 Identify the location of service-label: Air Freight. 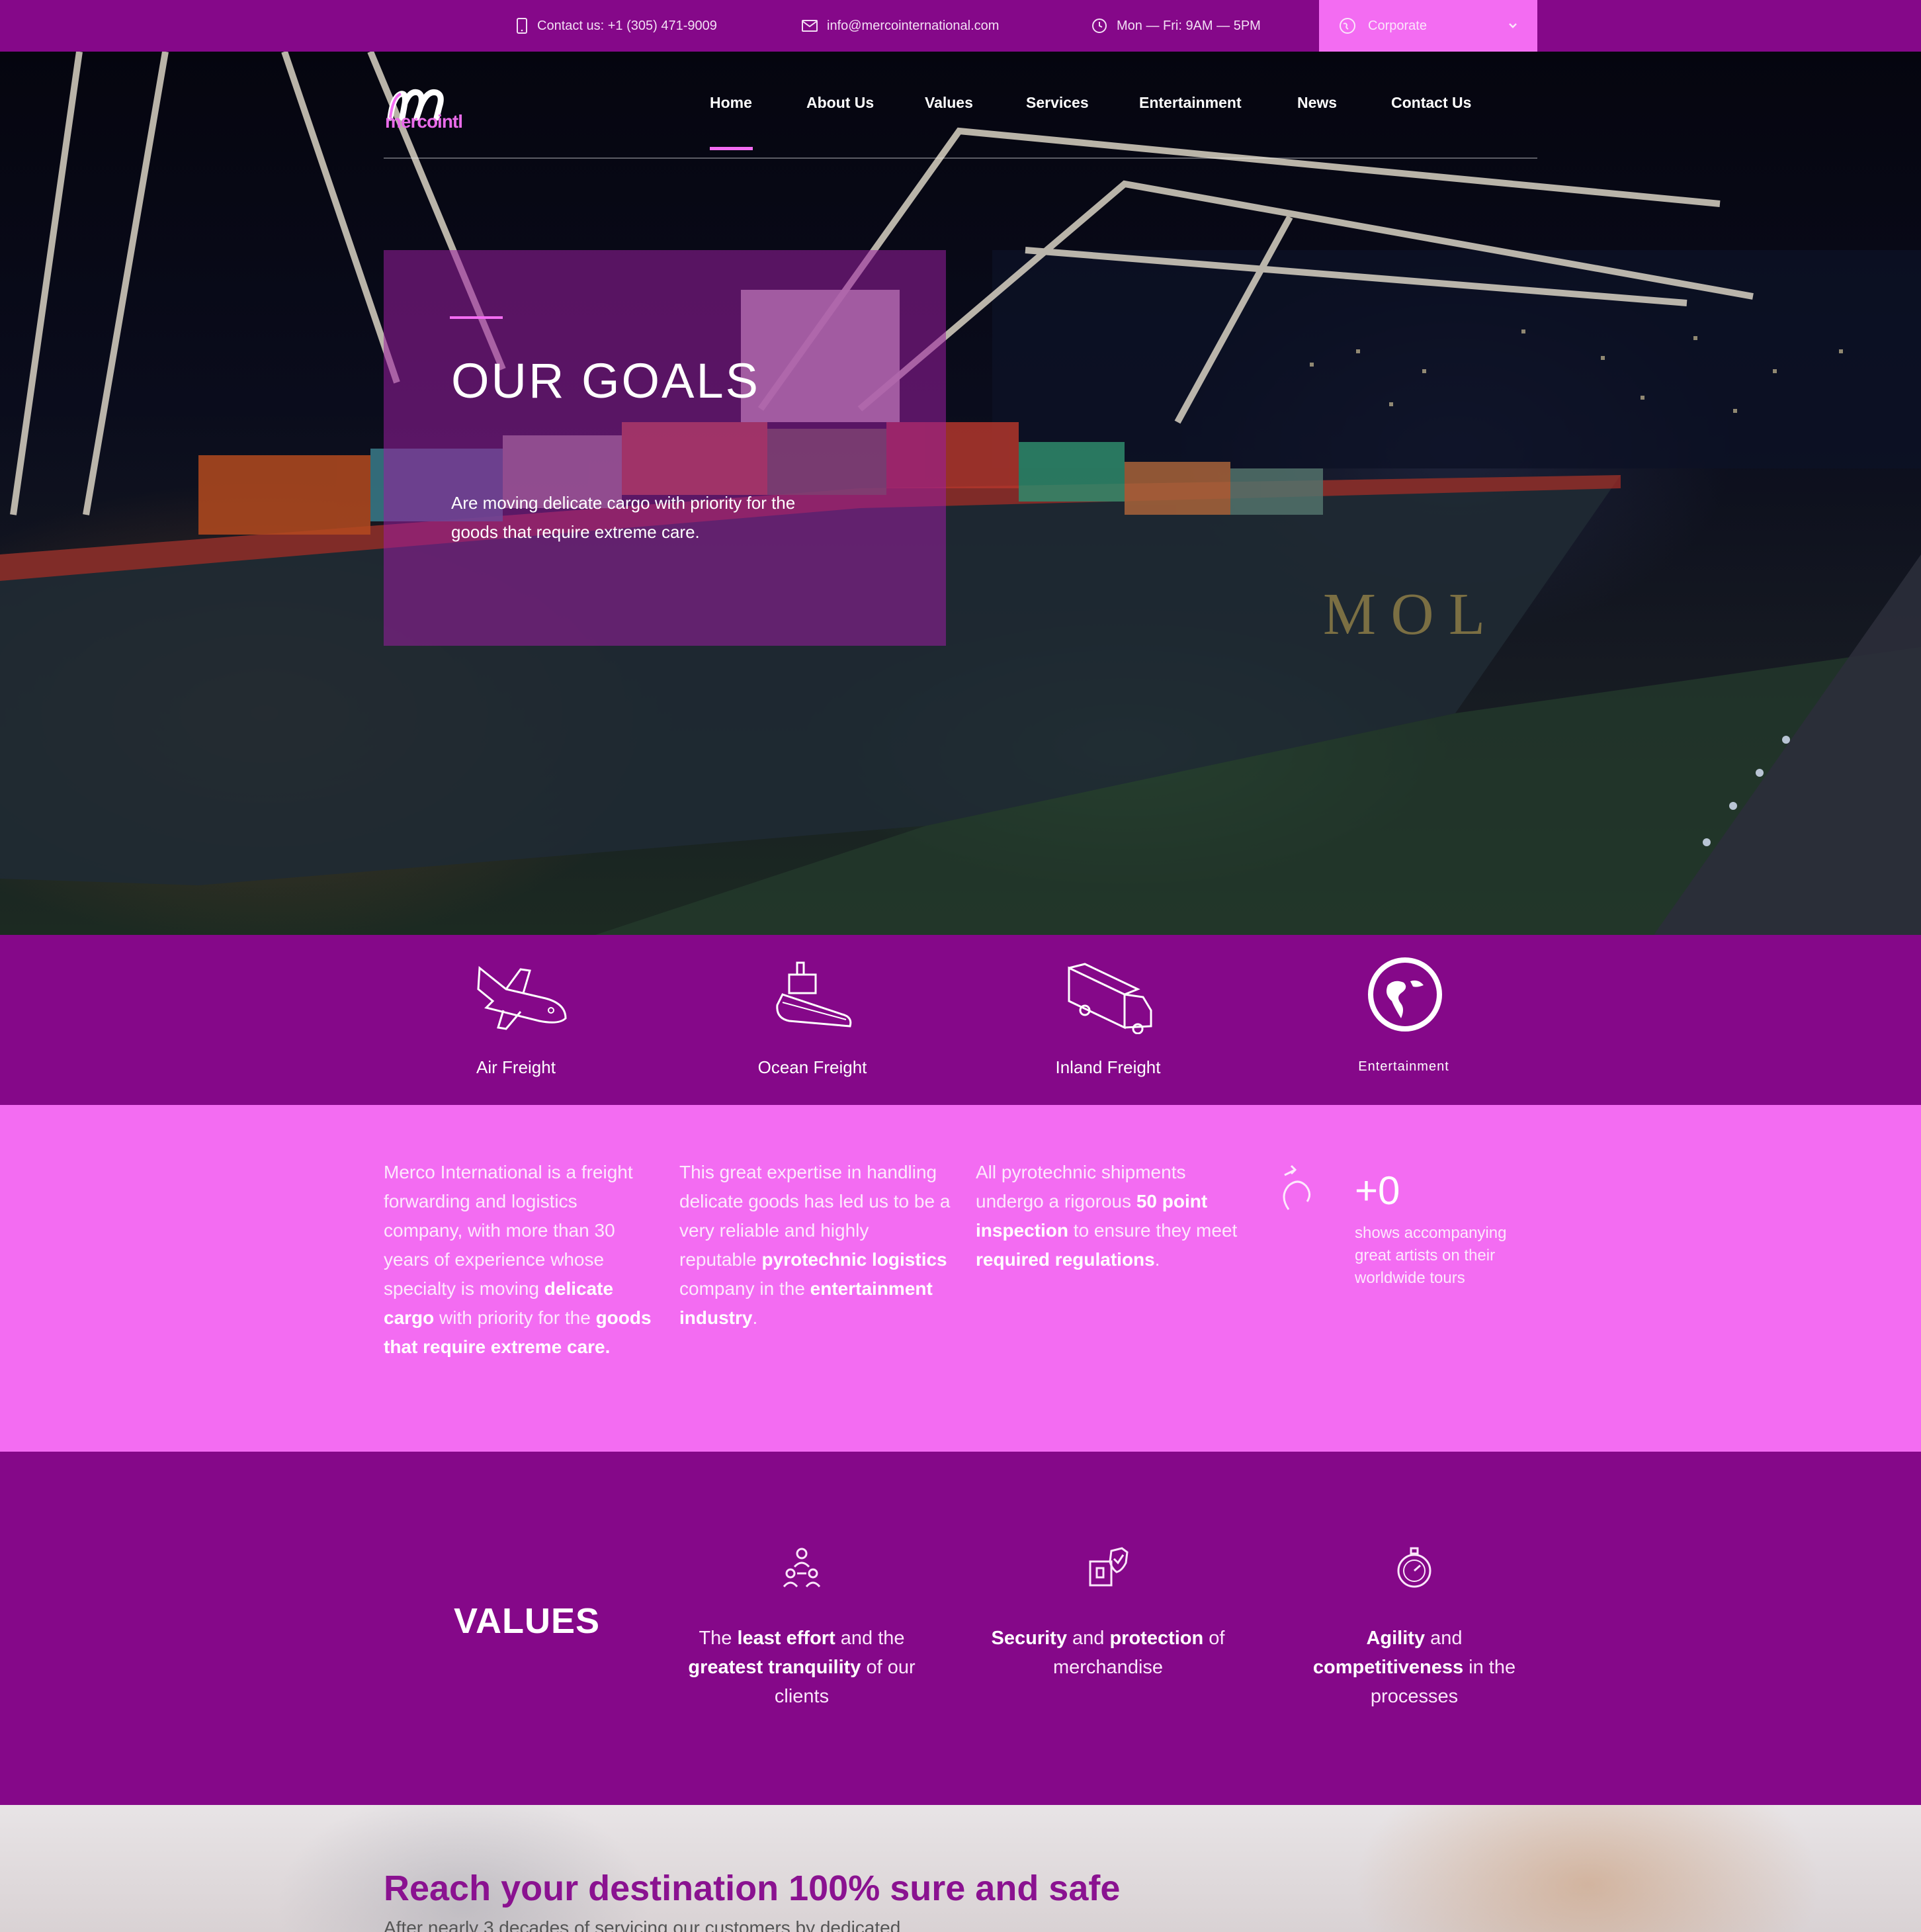
(516, 1067).